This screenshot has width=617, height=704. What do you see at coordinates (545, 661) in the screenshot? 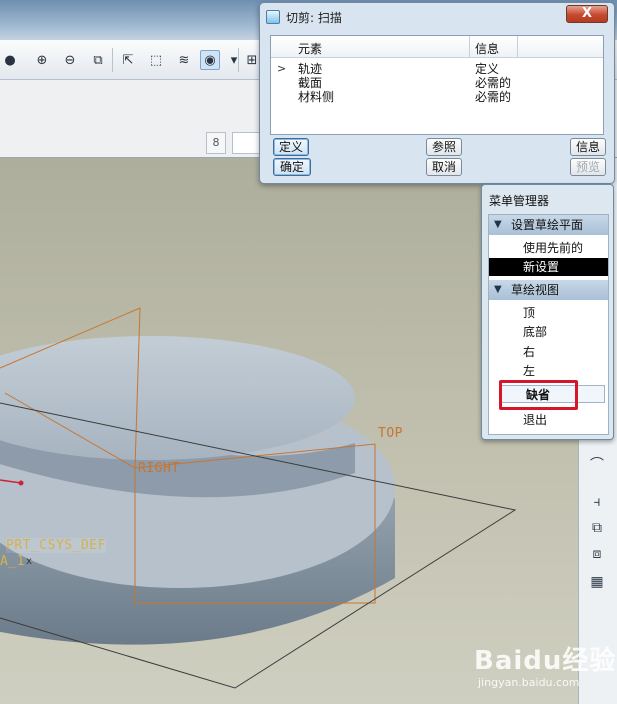
I see `baidu-watermark-logo: Baidu经验` at bounding box center [545, 661].